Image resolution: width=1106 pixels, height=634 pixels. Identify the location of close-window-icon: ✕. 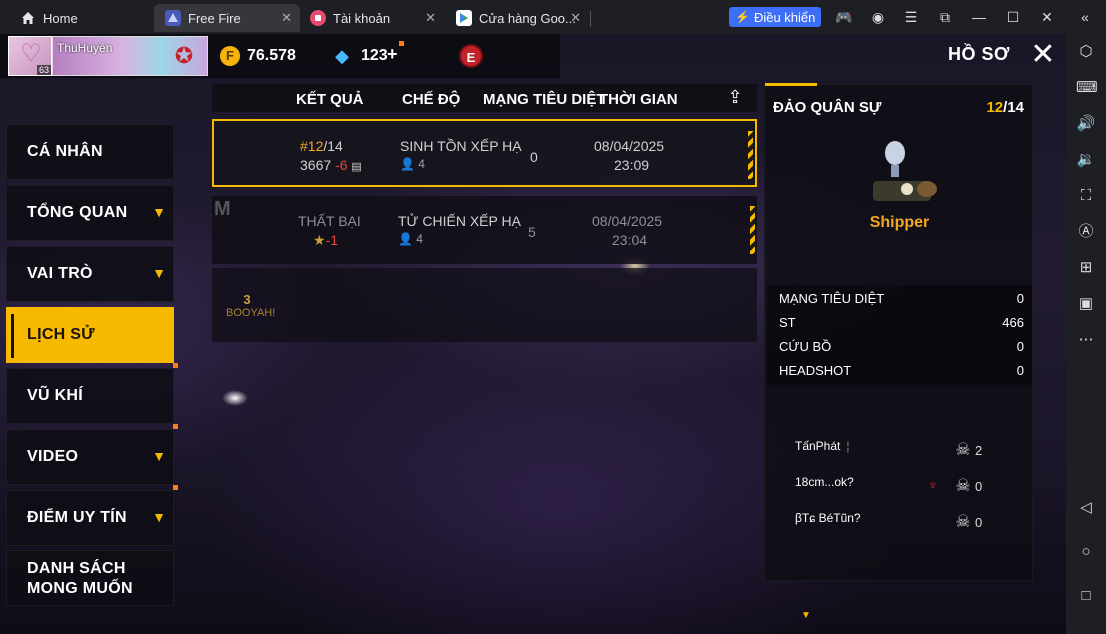
(1047, 17).